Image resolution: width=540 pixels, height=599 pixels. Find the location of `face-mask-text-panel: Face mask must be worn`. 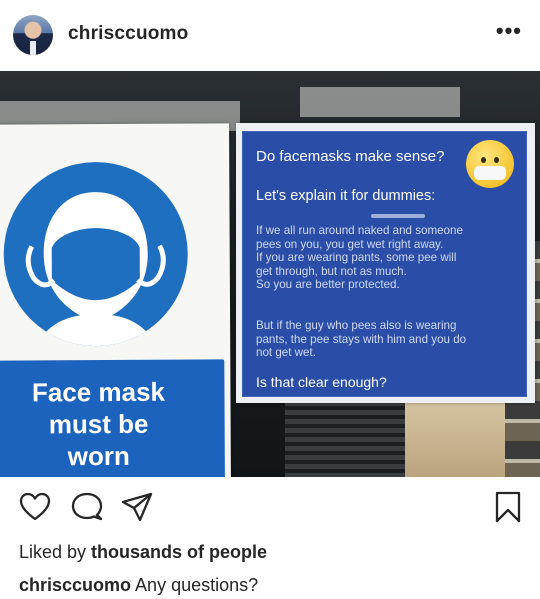

face-mask-text-panel: Face mask must be worn is located at coordinates (112, 418).